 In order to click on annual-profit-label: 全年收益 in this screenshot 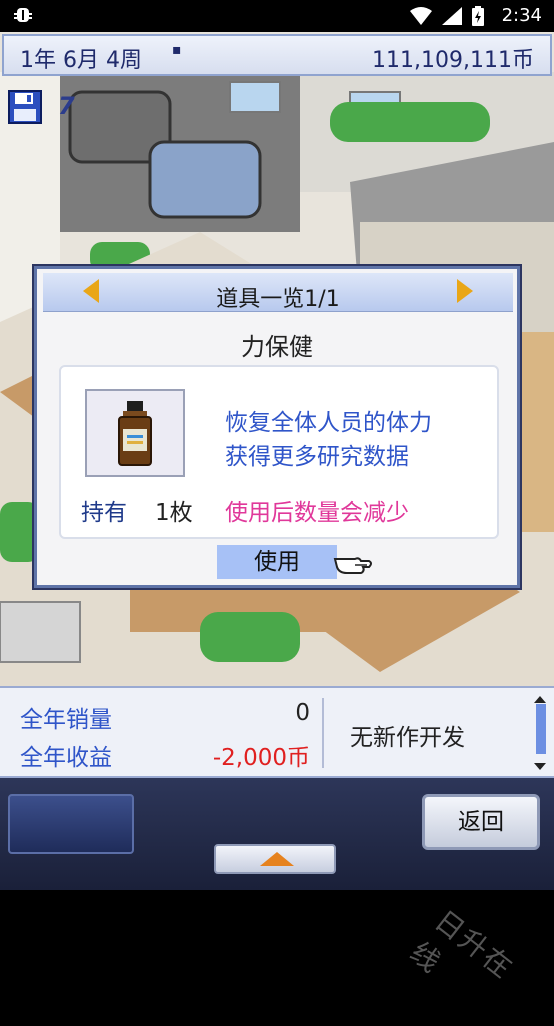, I will do `click(66, 758)`.